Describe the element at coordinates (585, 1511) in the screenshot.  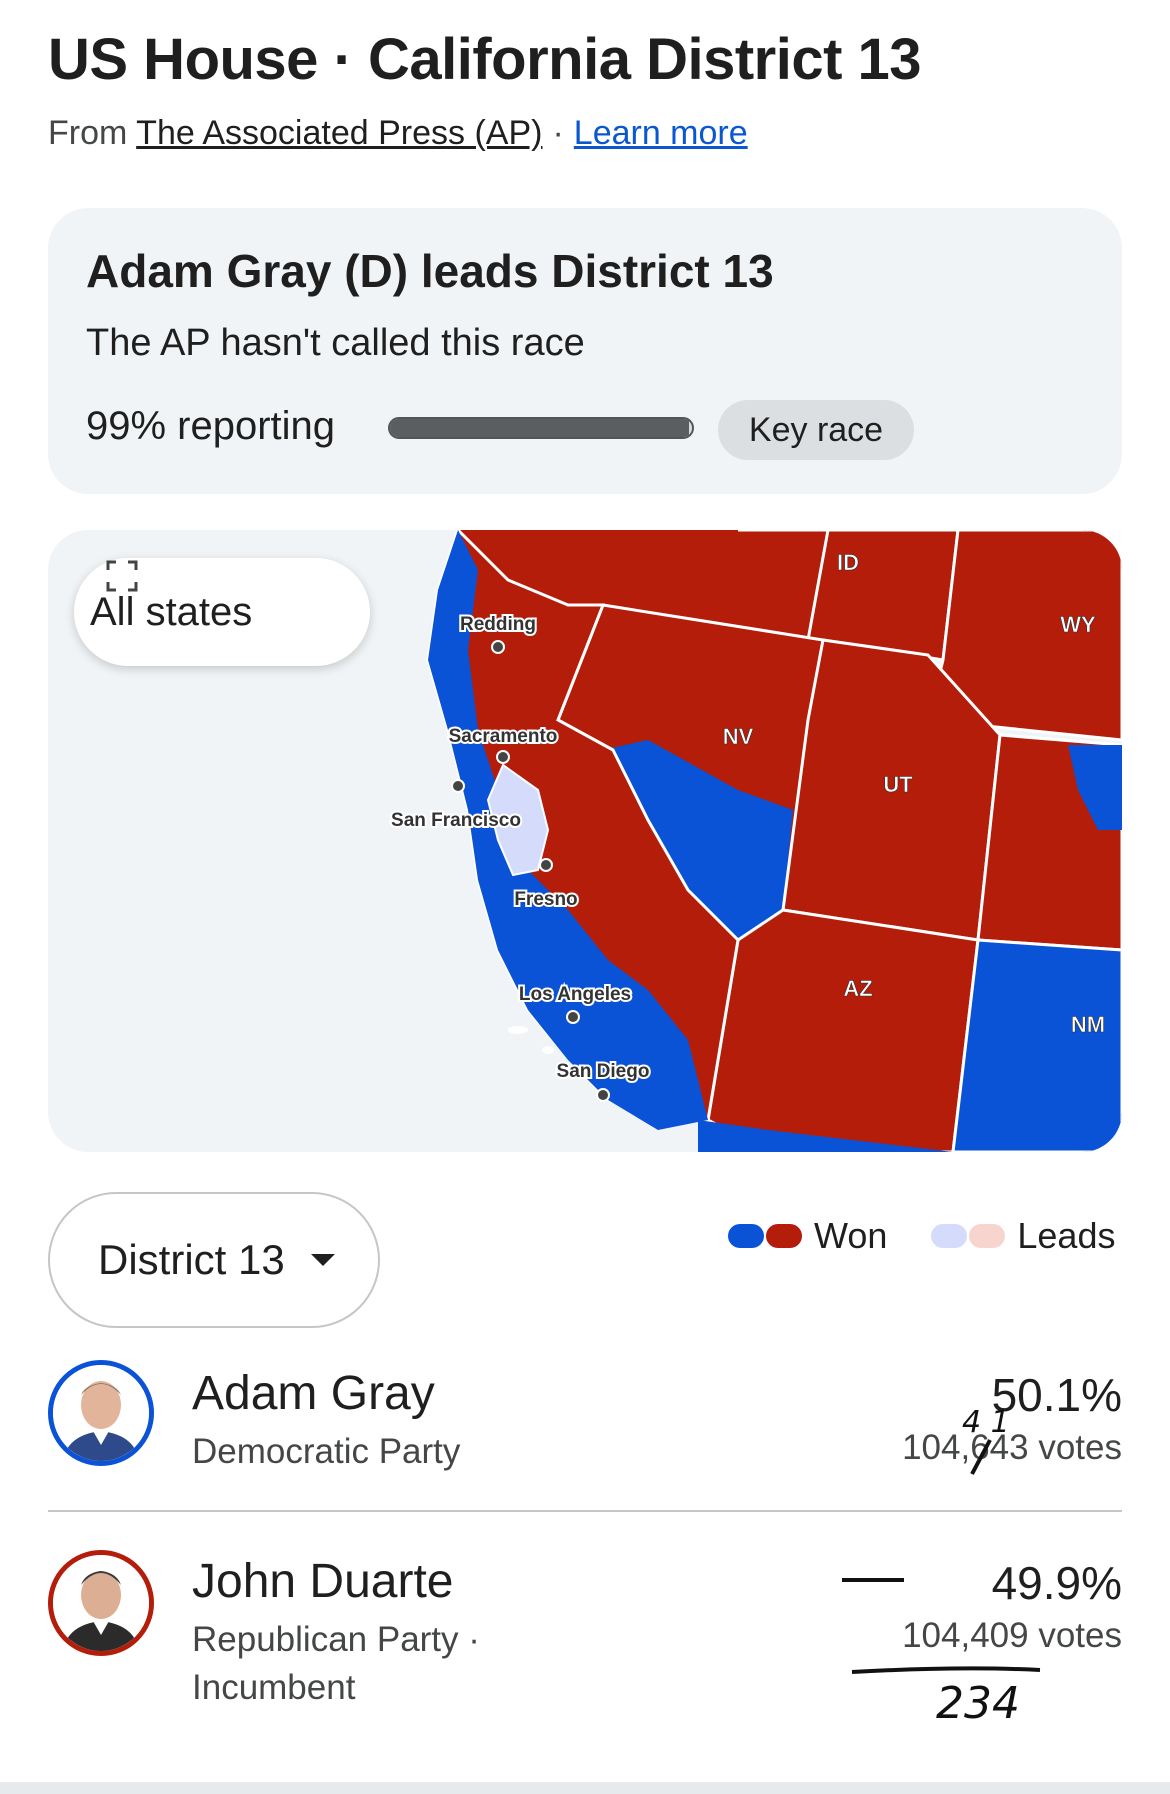
I see `candidate-divider` at that location.